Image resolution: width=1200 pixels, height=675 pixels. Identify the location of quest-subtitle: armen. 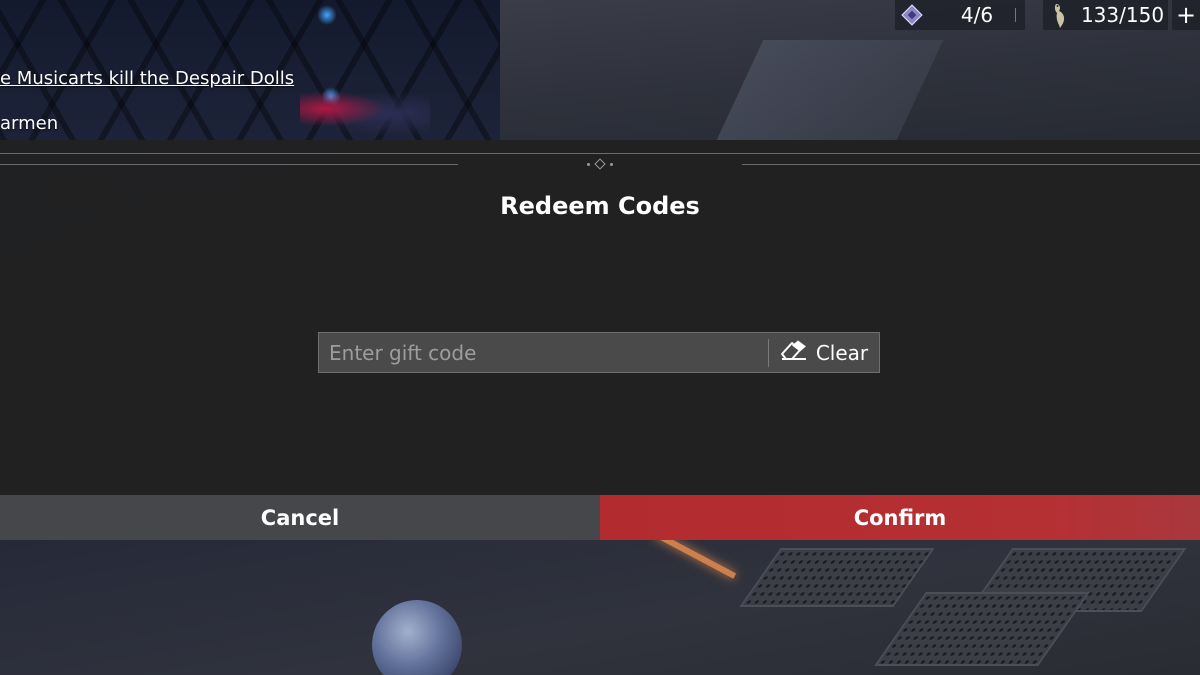
(29, 123).